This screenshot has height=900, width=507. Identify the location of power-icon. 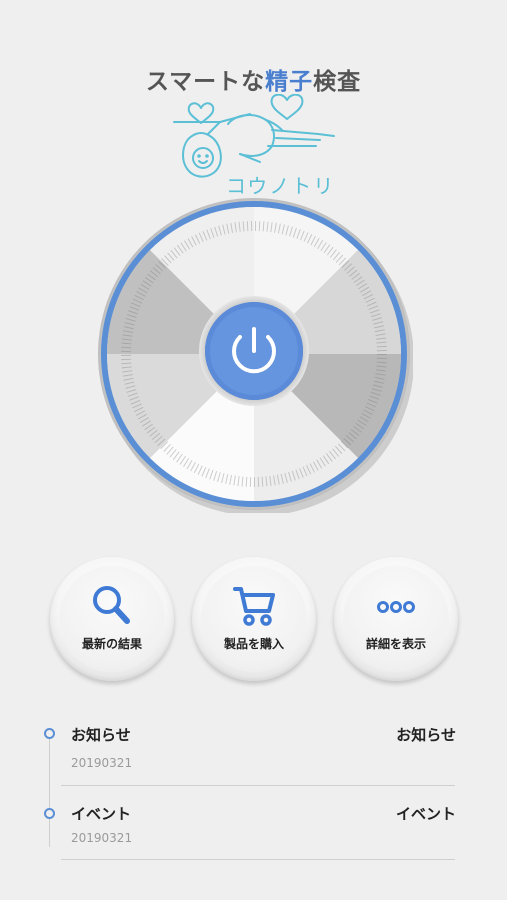
(254, 351).